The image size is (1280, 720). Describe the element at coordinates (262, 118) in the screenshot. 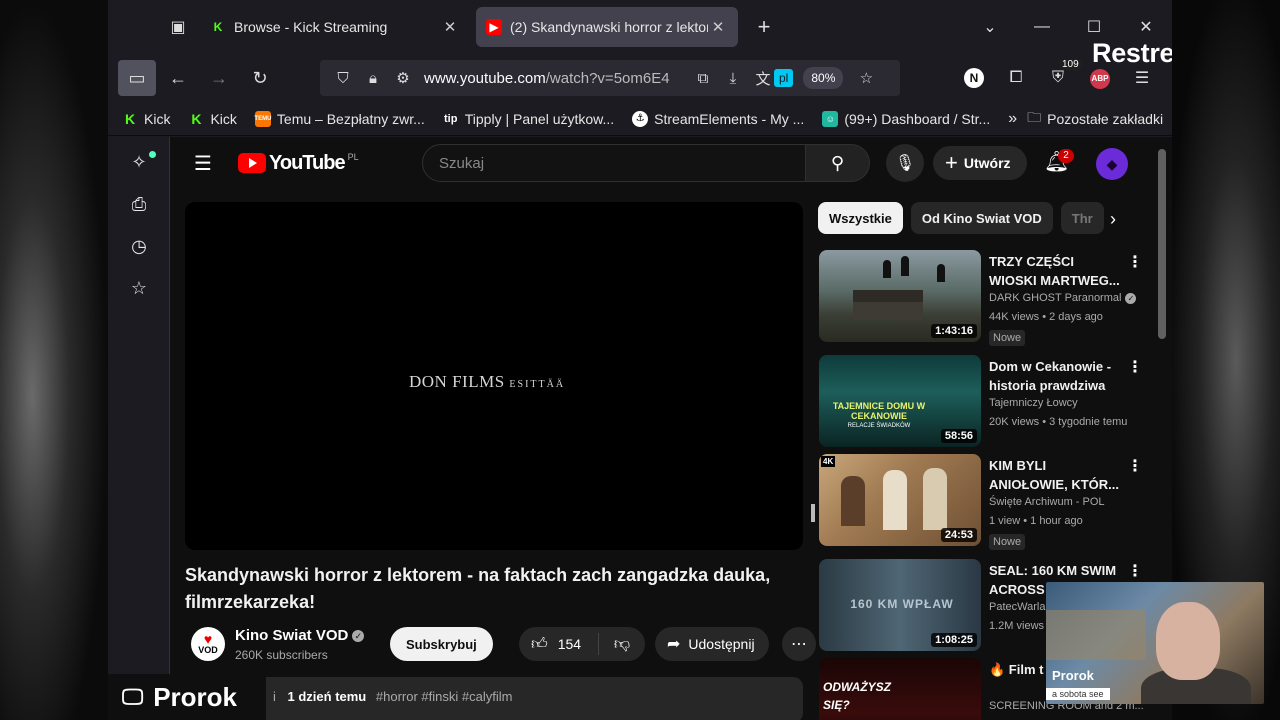

I see `temu-icon: TEMU` at that location.